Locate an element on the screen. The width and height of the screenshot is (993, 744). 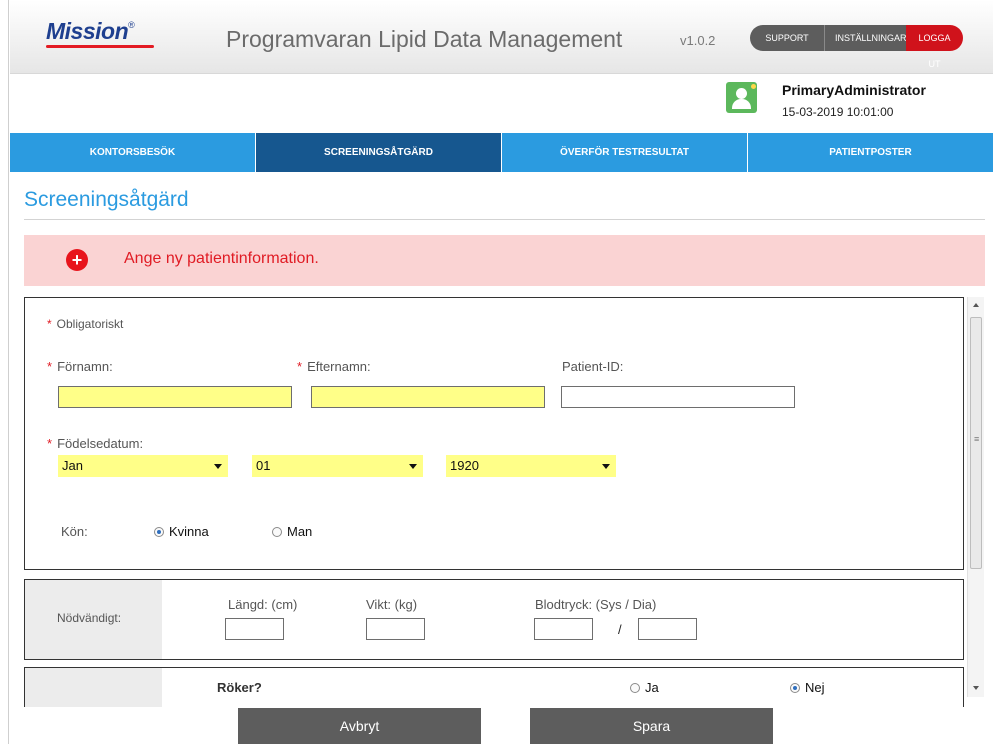
window-border is located at coordinates (8, 372).